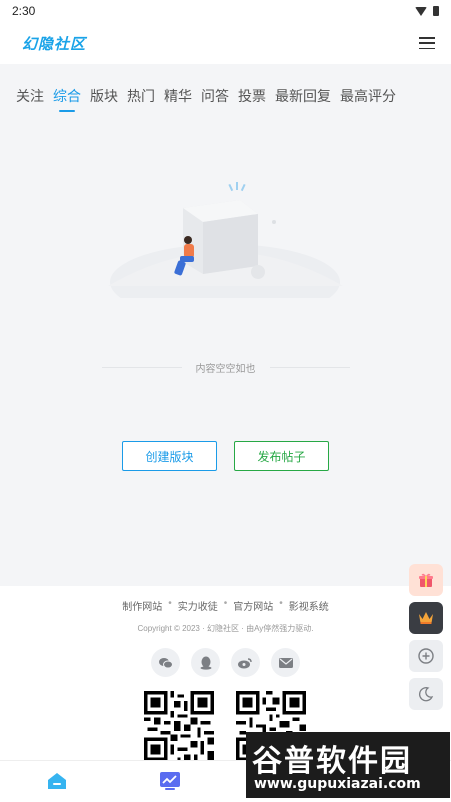 This screenshot has height=802, width=451. What do you see at coordinates (225, 662) in the screenshot?
I see `social-links` at bounding box center [225, 662].